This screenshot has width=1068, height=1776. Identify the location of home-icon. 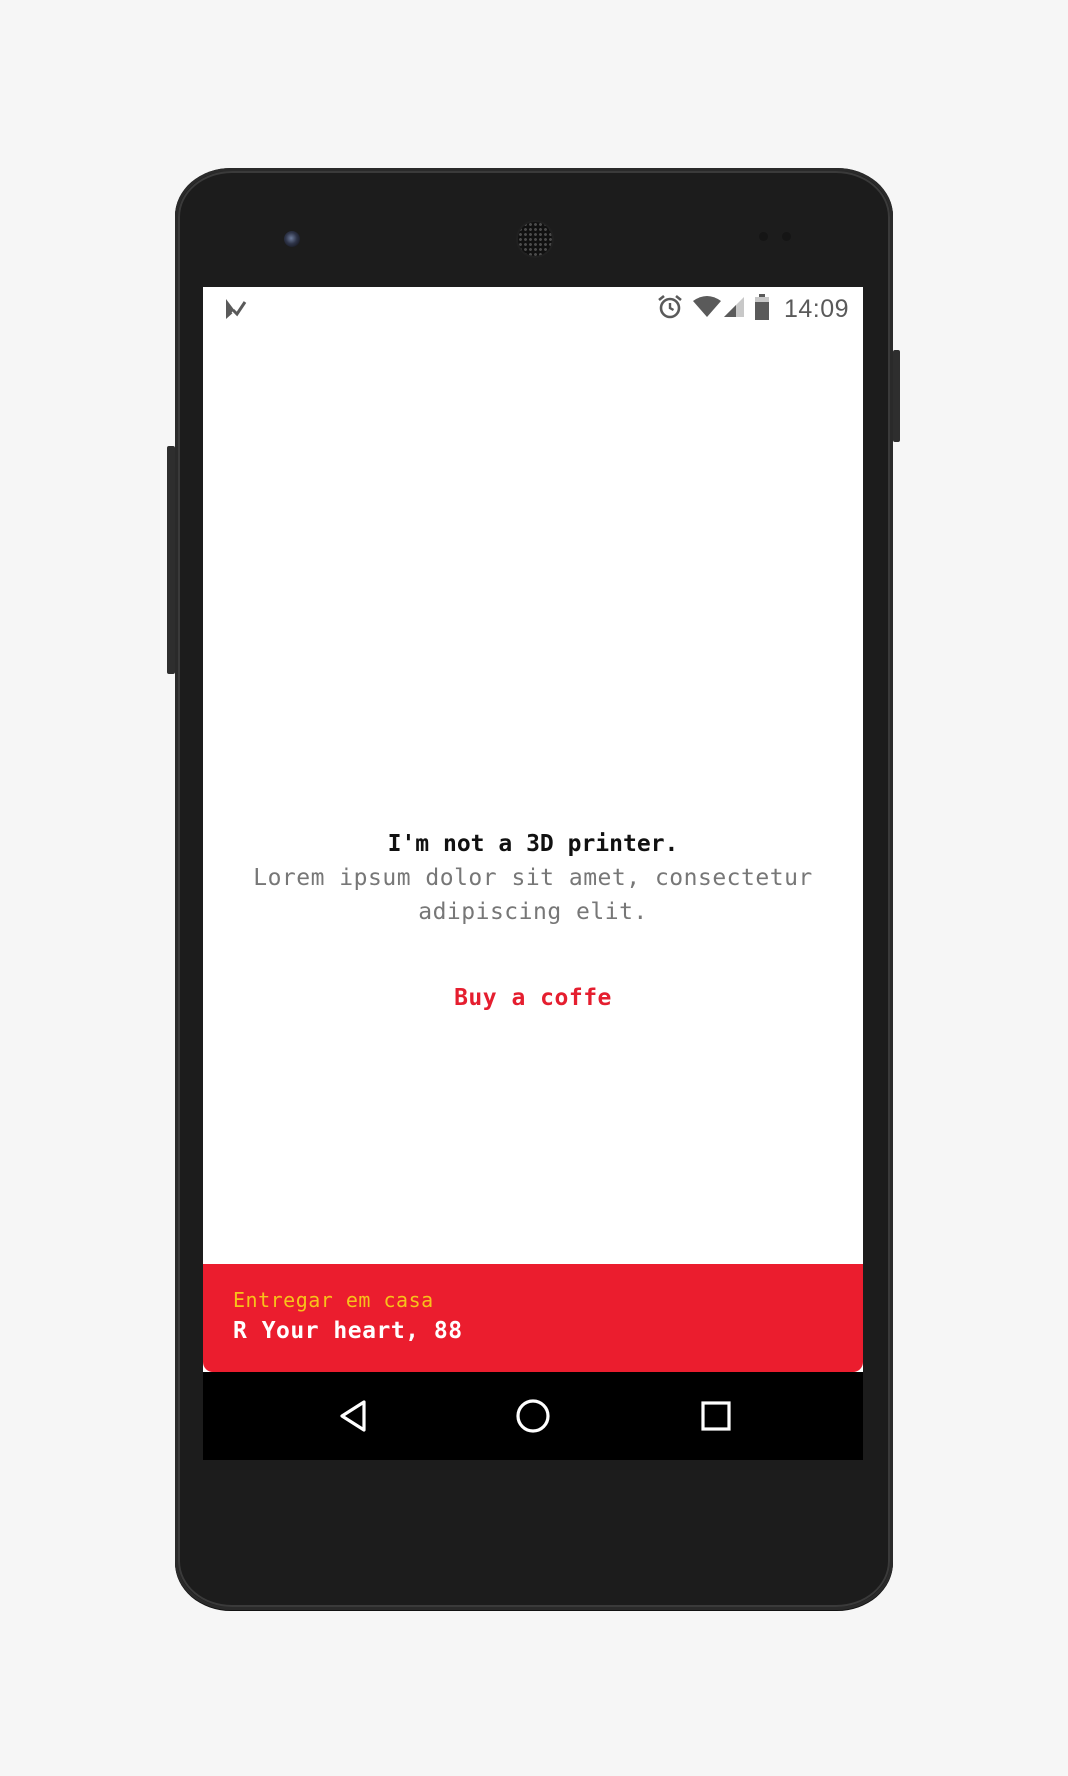
(533, 1416).